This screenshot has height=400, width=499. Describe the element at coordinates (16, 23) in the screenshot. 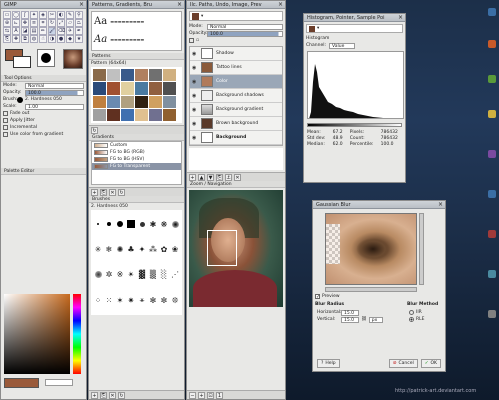

I see `measure-tool-icon: ⊾` at that location.